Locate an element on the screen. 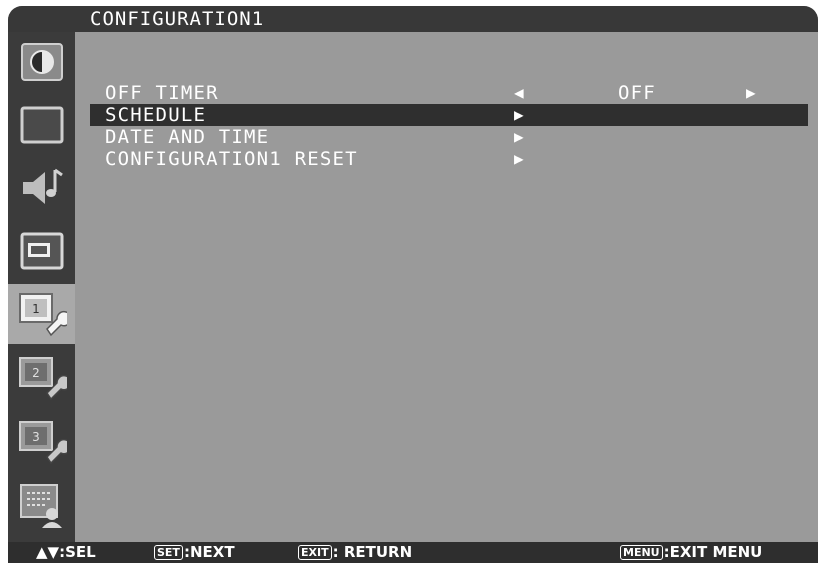  hint-return: EXIT: RETURN is located at coordinates (355, 552).